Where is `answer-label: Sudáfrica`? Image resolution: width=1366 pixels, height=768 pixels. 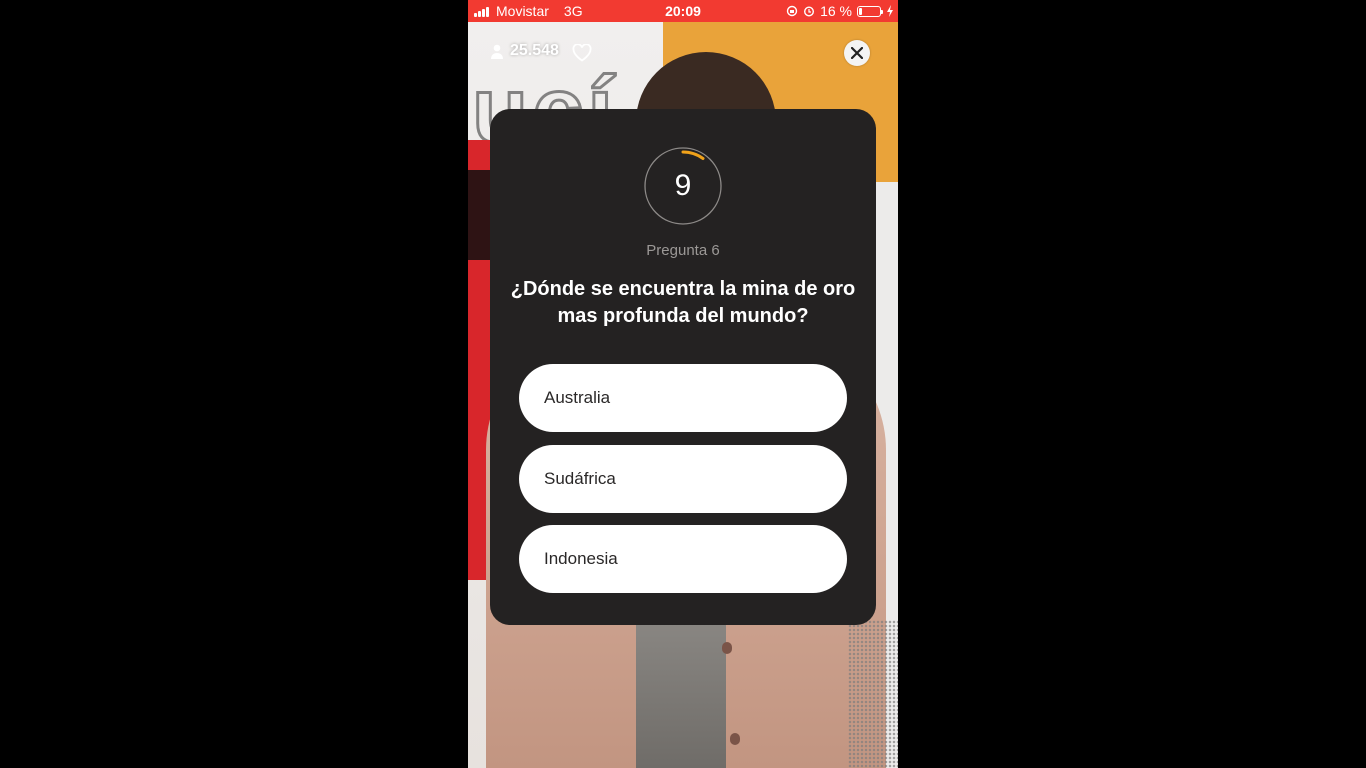 answer-label: Sudáfrica is located at coordinates (580, 478).